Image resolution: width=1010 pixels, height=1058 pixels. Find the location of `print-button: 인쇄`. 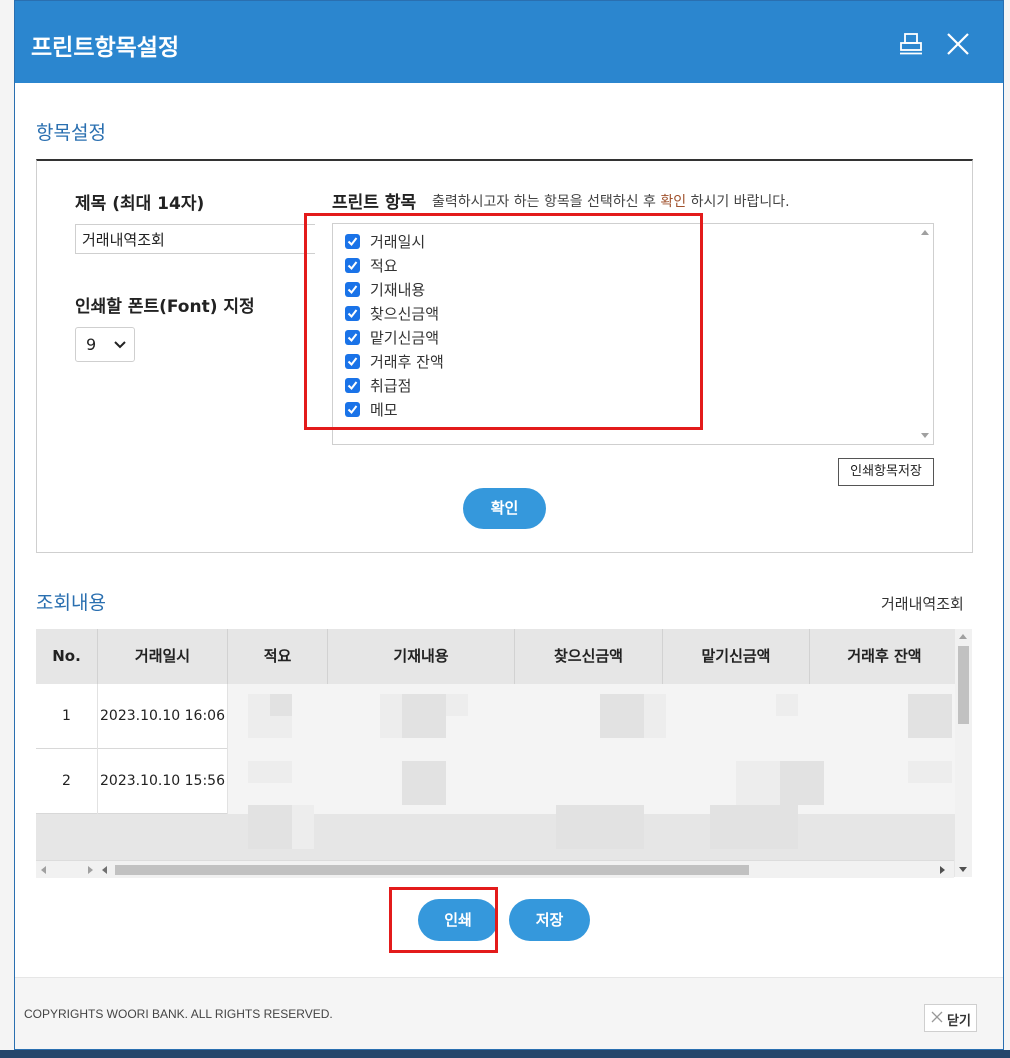

print-button: 인쇄 is located at coordinates (458, 920).